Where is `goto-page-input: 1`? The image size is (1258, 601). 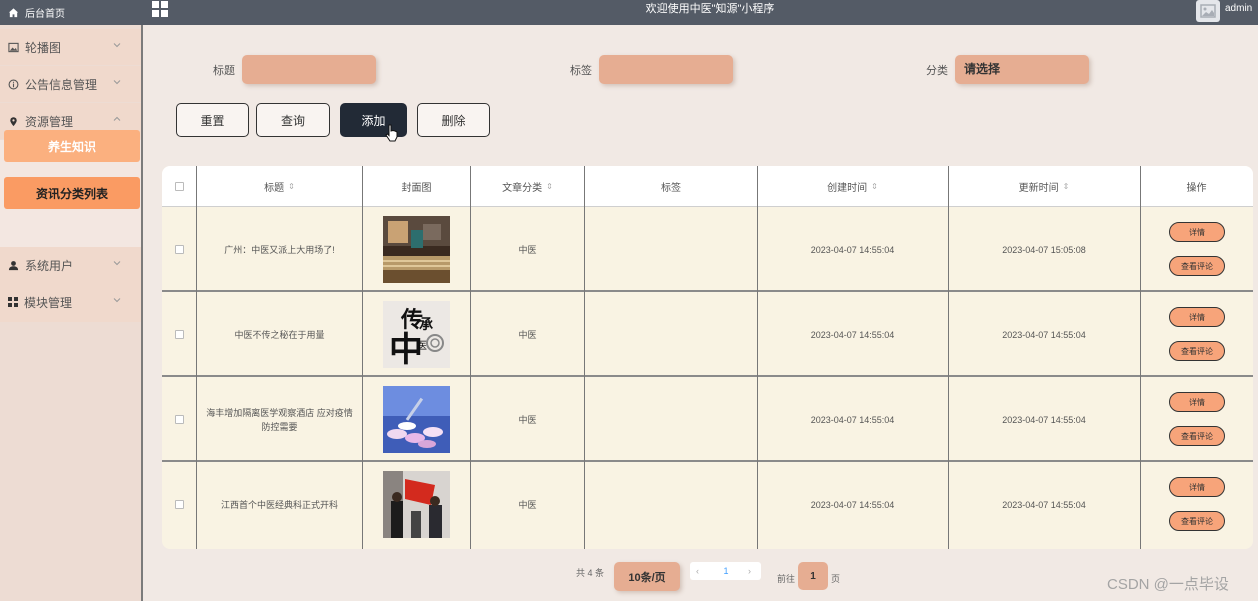
goto-page-input: 1 is located at coordinates (813, 576).